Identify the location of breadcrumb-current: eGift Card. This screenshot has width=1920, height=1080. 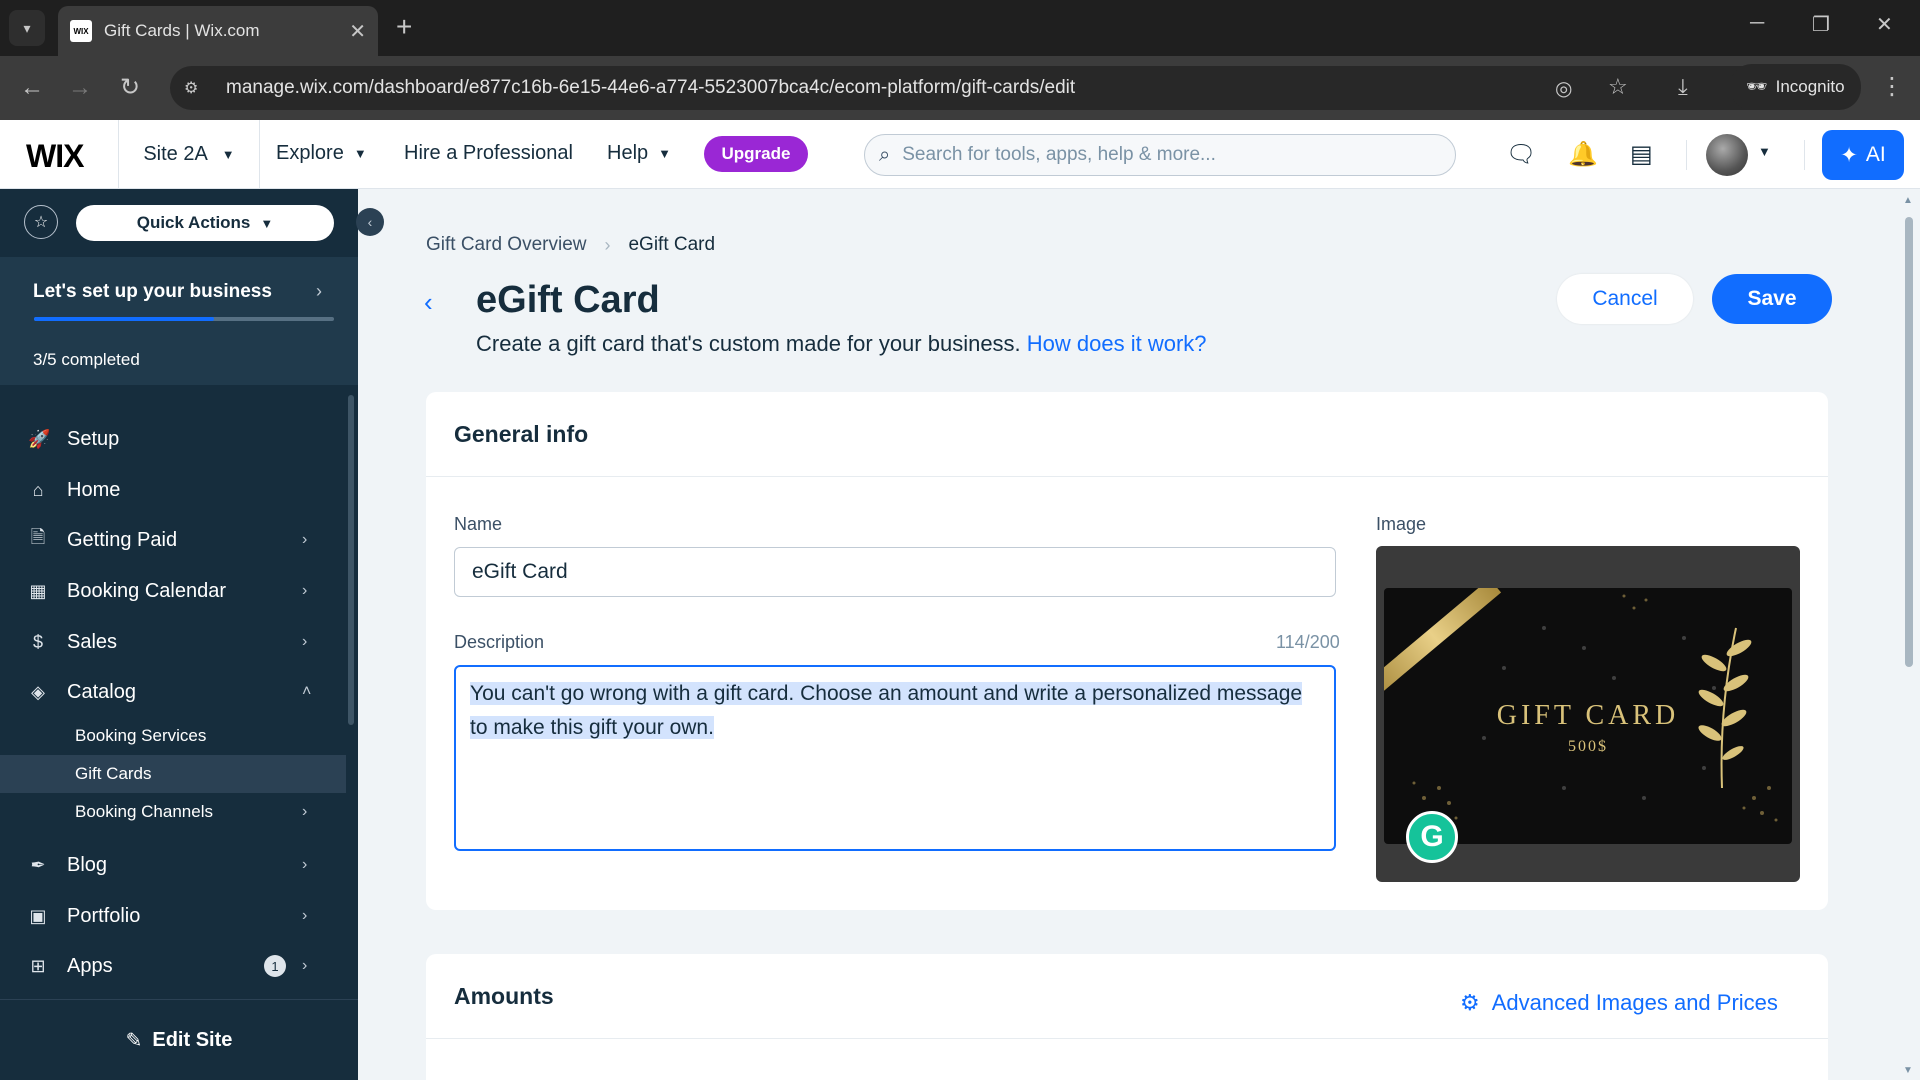
(672, 244).